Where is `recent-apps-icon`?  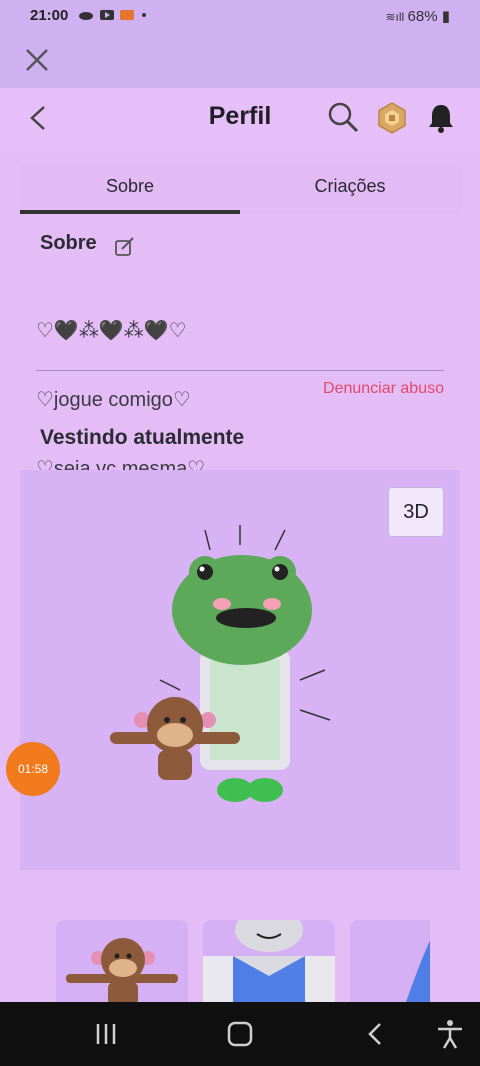 recent-apps-icon is located at coordinates (106, 1034).